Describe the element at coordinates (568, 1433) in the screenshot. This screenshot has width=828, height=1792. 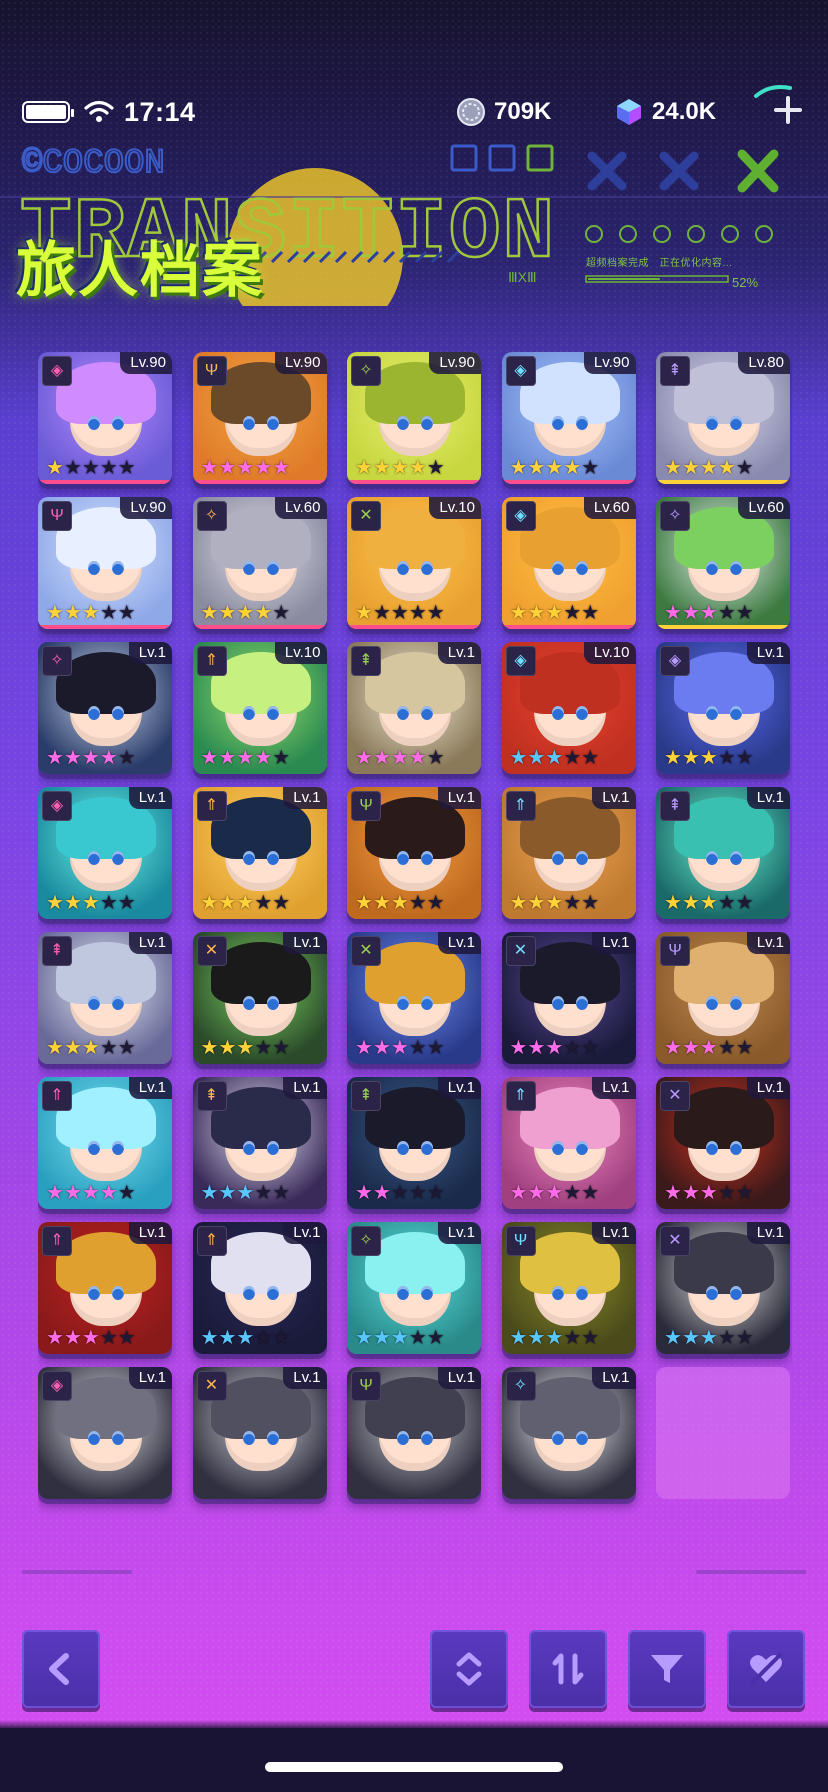
I see `character-card: ✧ Lv.1` at that location.